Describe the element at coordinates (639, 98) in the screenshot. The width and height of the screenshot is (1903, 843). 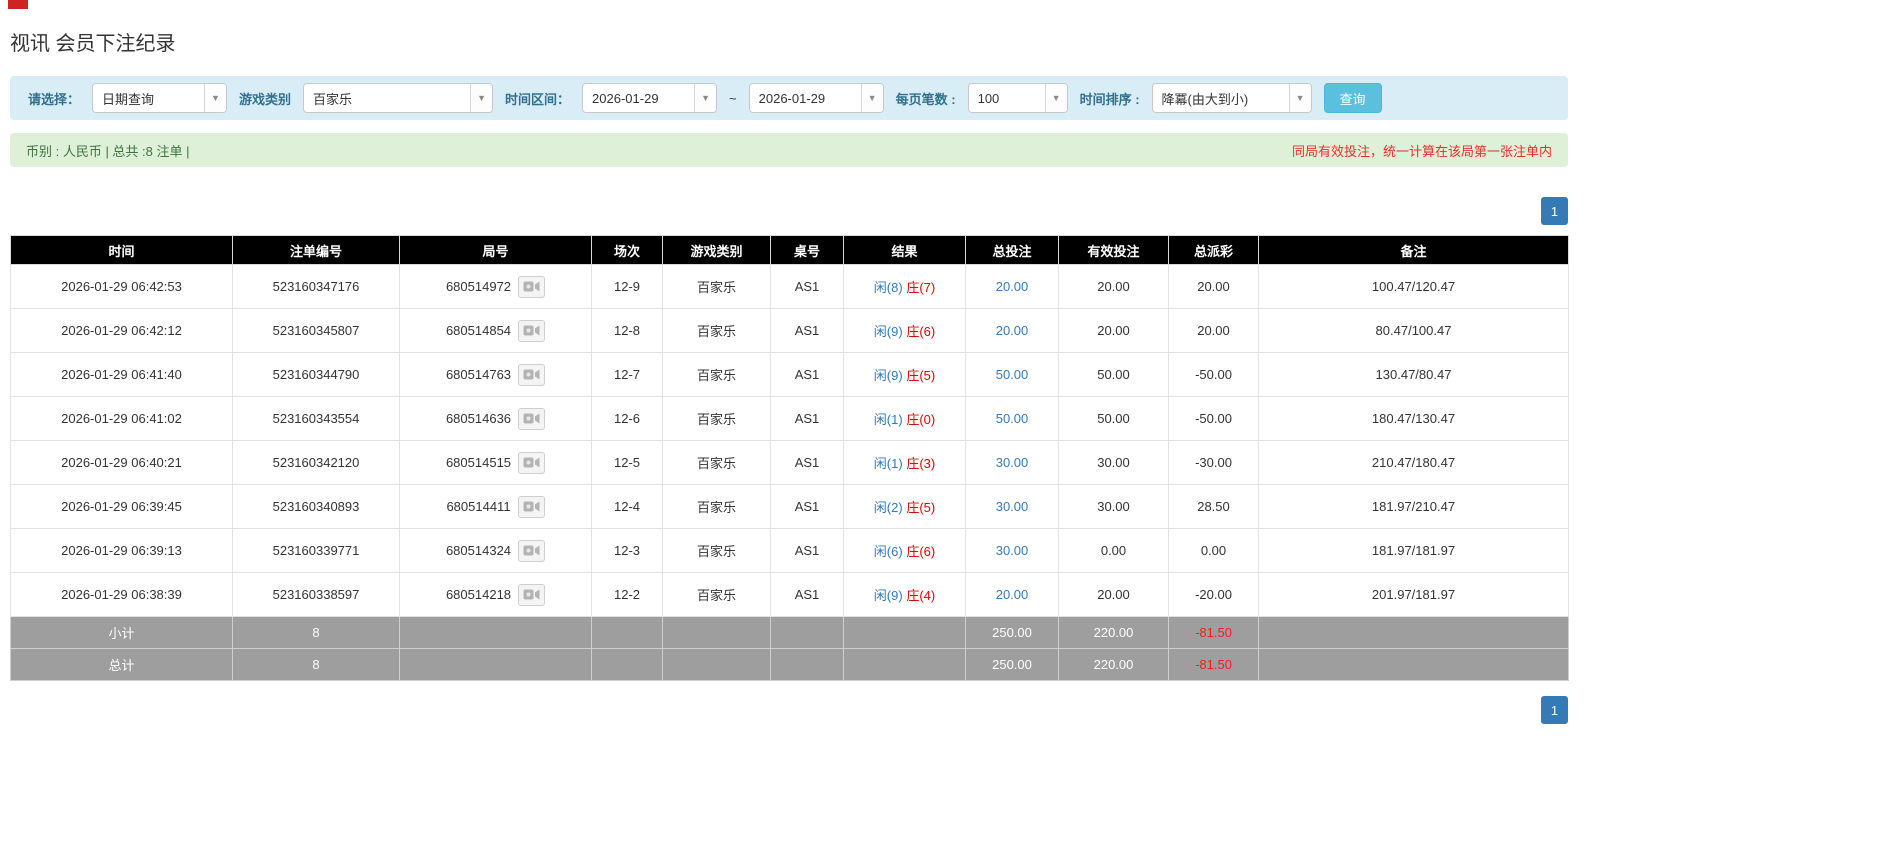
I see `date-from-value` at that location.